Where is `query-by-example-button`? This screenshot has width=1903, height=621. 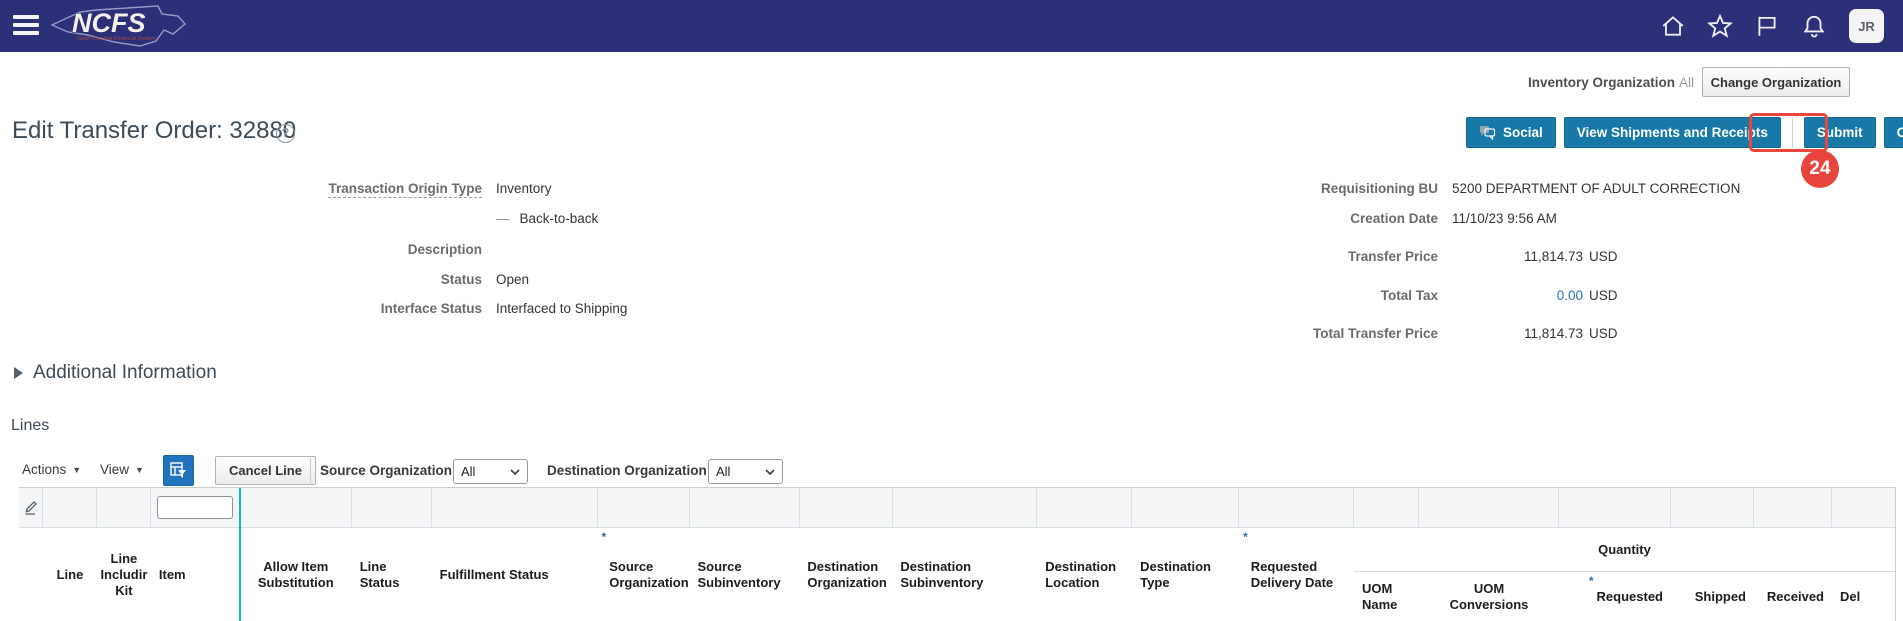
query-by-example-button is located at coordinates (178, 470).